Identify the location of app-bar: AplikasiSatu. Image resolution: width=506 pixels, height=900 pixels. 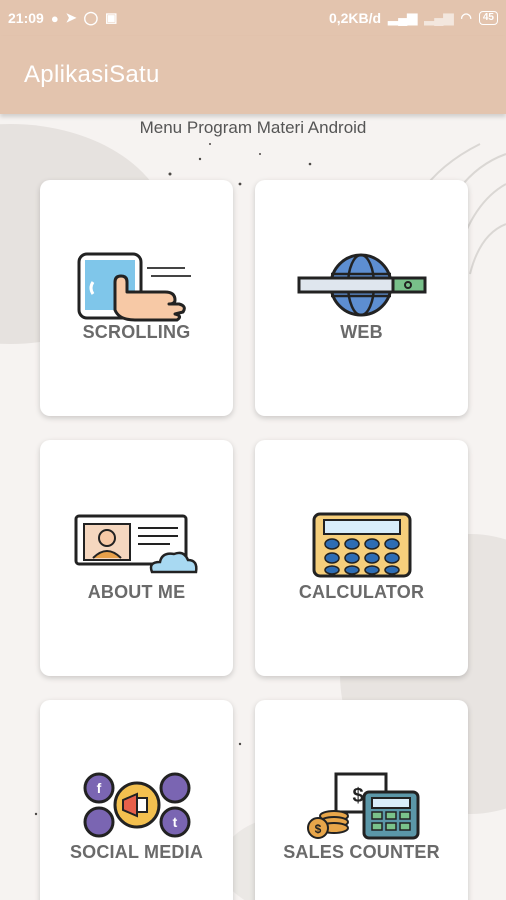
(253, 75).